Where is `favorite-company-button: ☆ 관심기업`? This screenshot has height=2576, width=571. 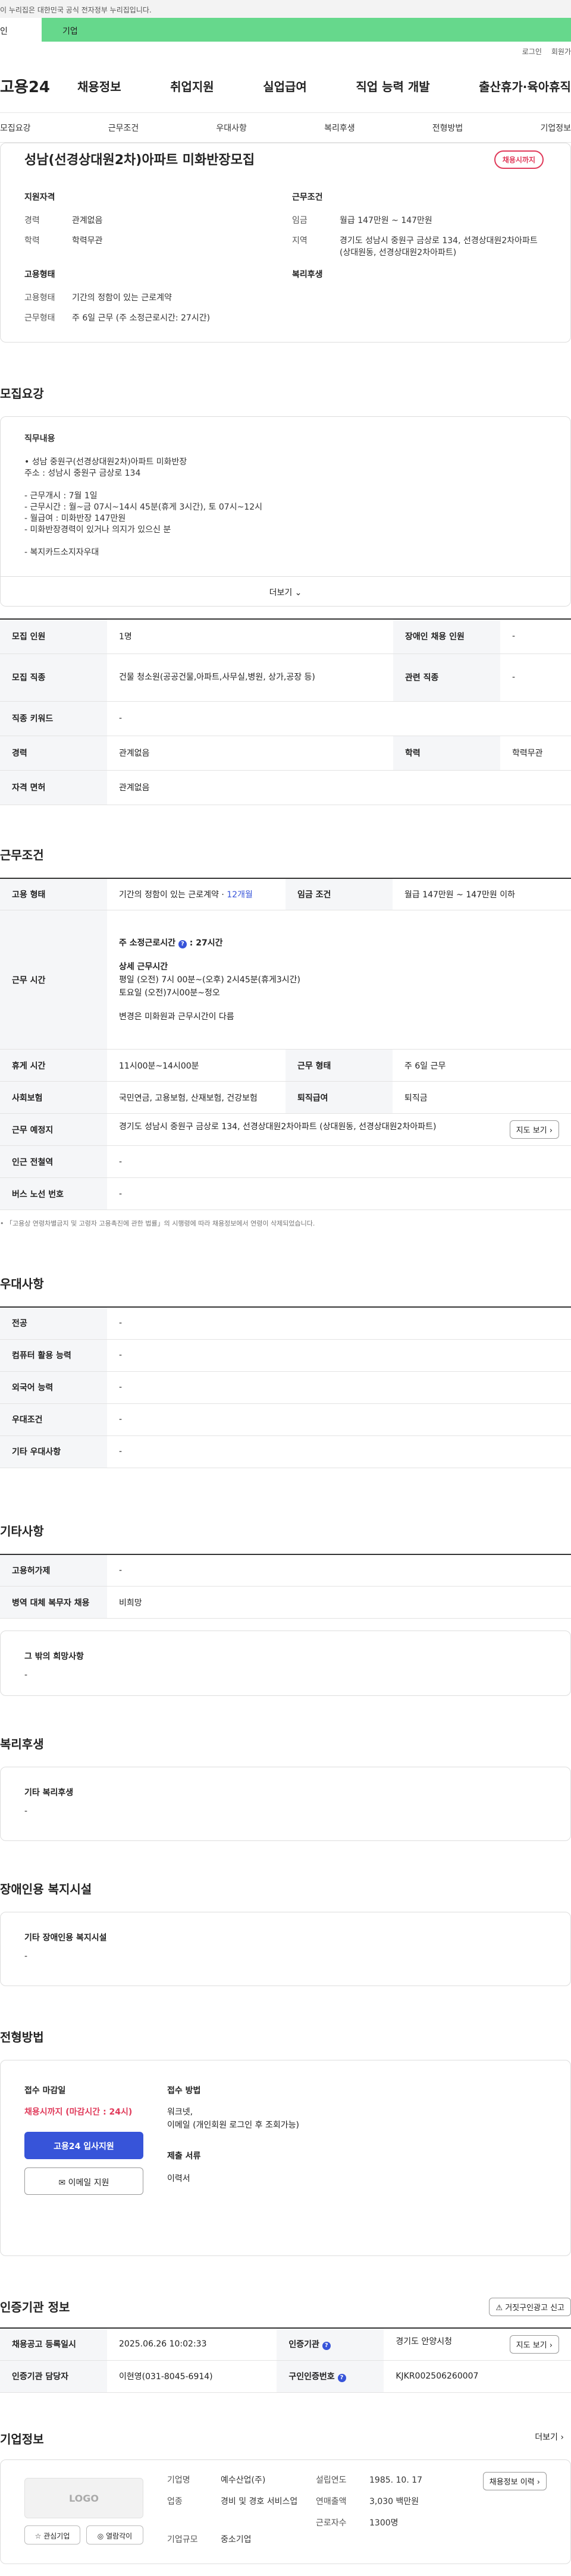
favorite-company-button: ☆ 관심기업 is located at coordinates (52, 2534).